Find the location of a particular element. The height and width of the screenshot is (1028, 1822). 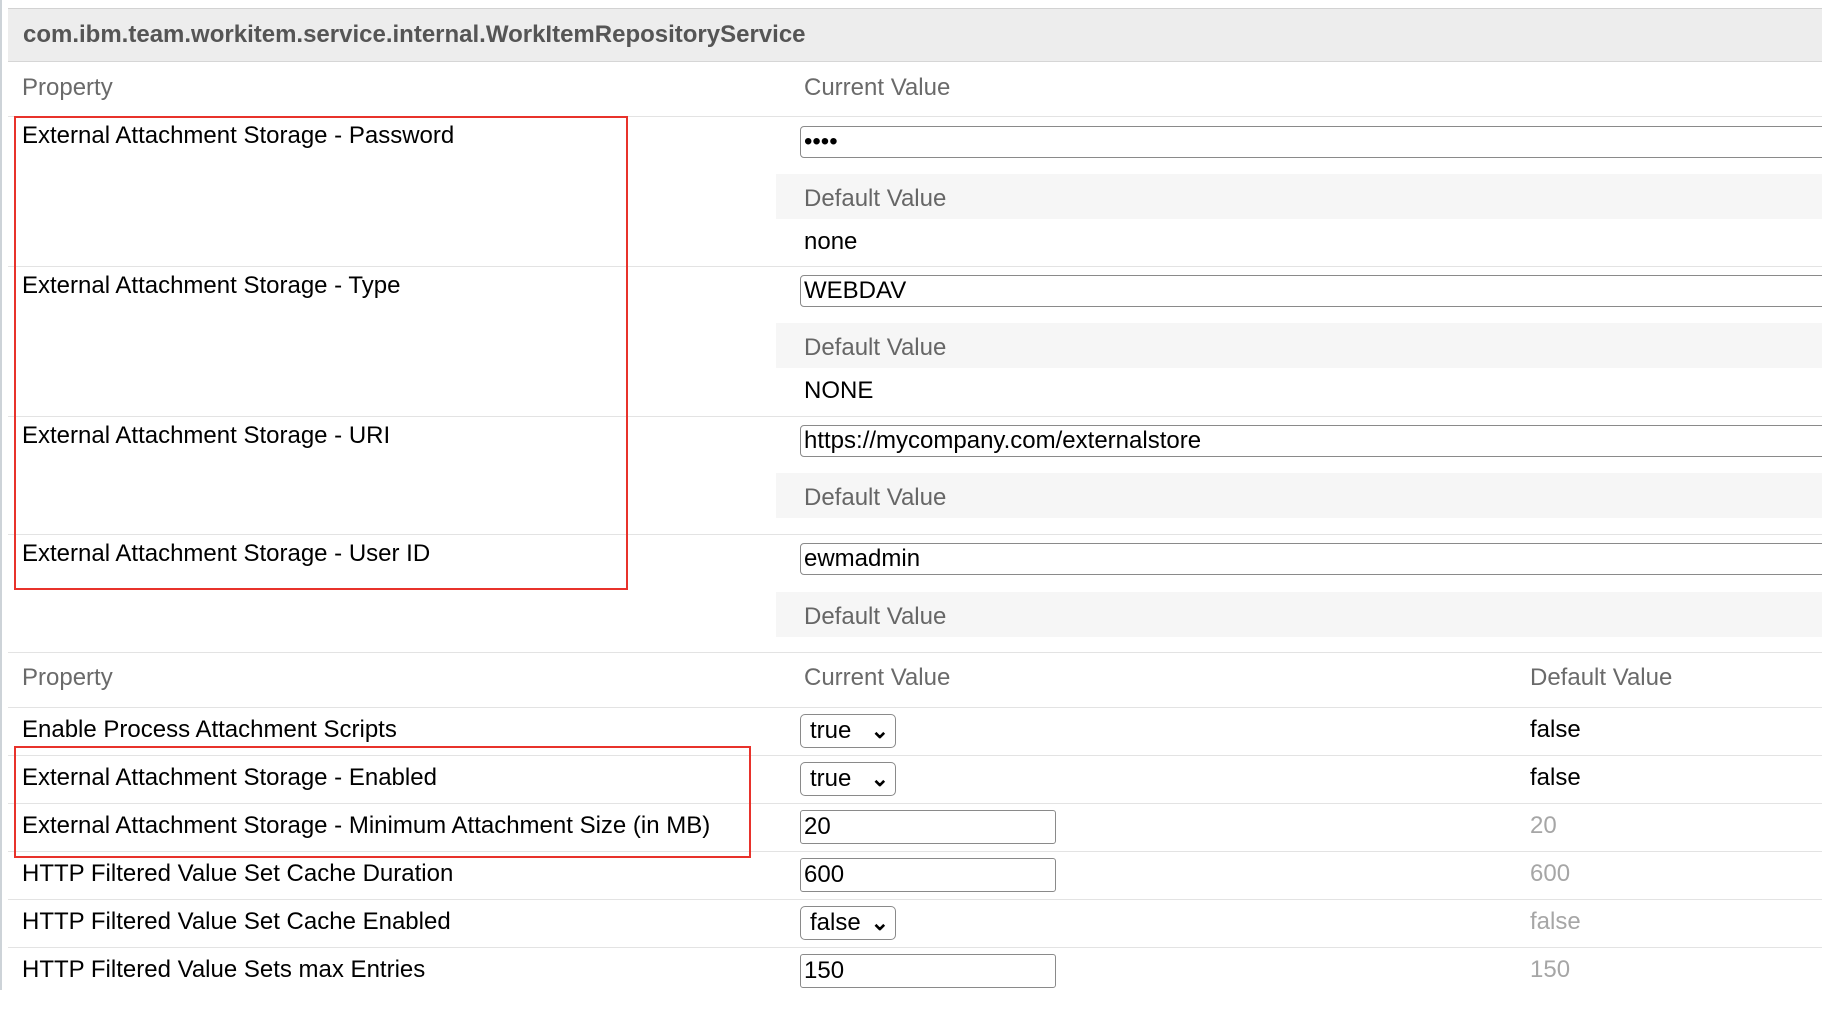

property-name: HTTP Filtered Value Set Cache Enabled is located at coordinates (236, 921).